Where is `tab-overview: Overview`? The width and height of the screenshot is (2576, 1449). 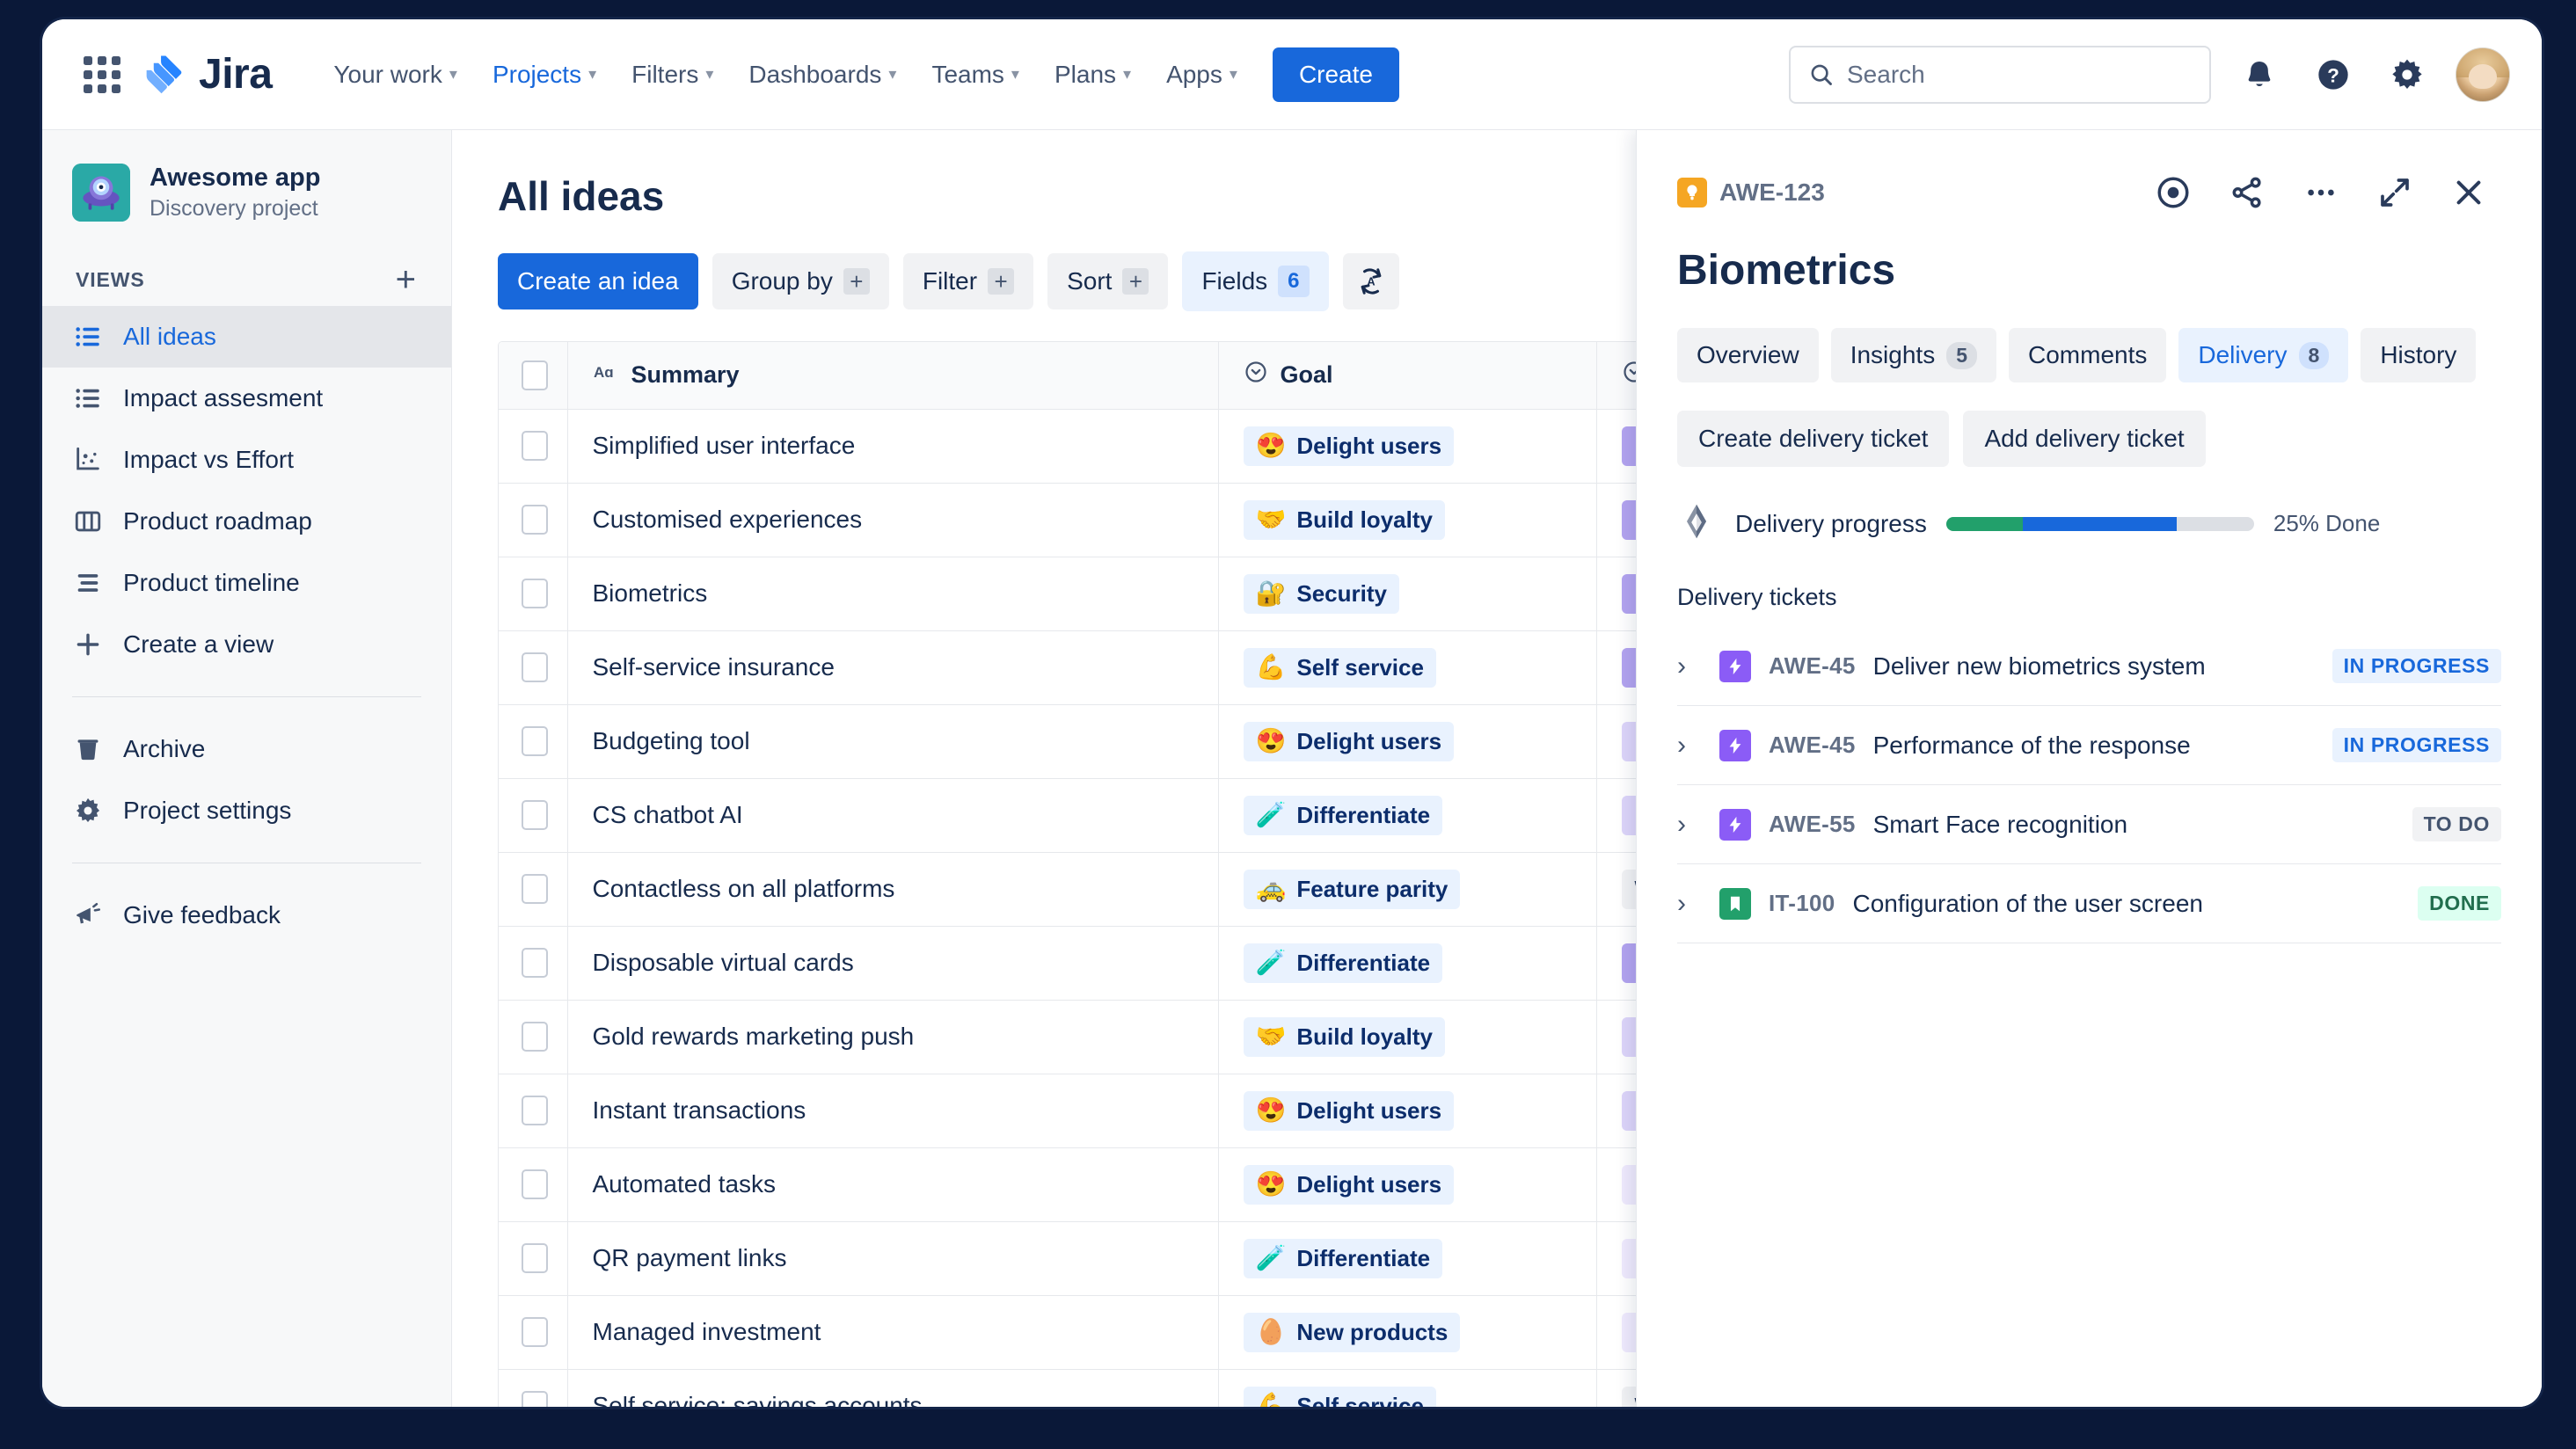
tab-overview: Overview is located at coordinates (1748, 355).